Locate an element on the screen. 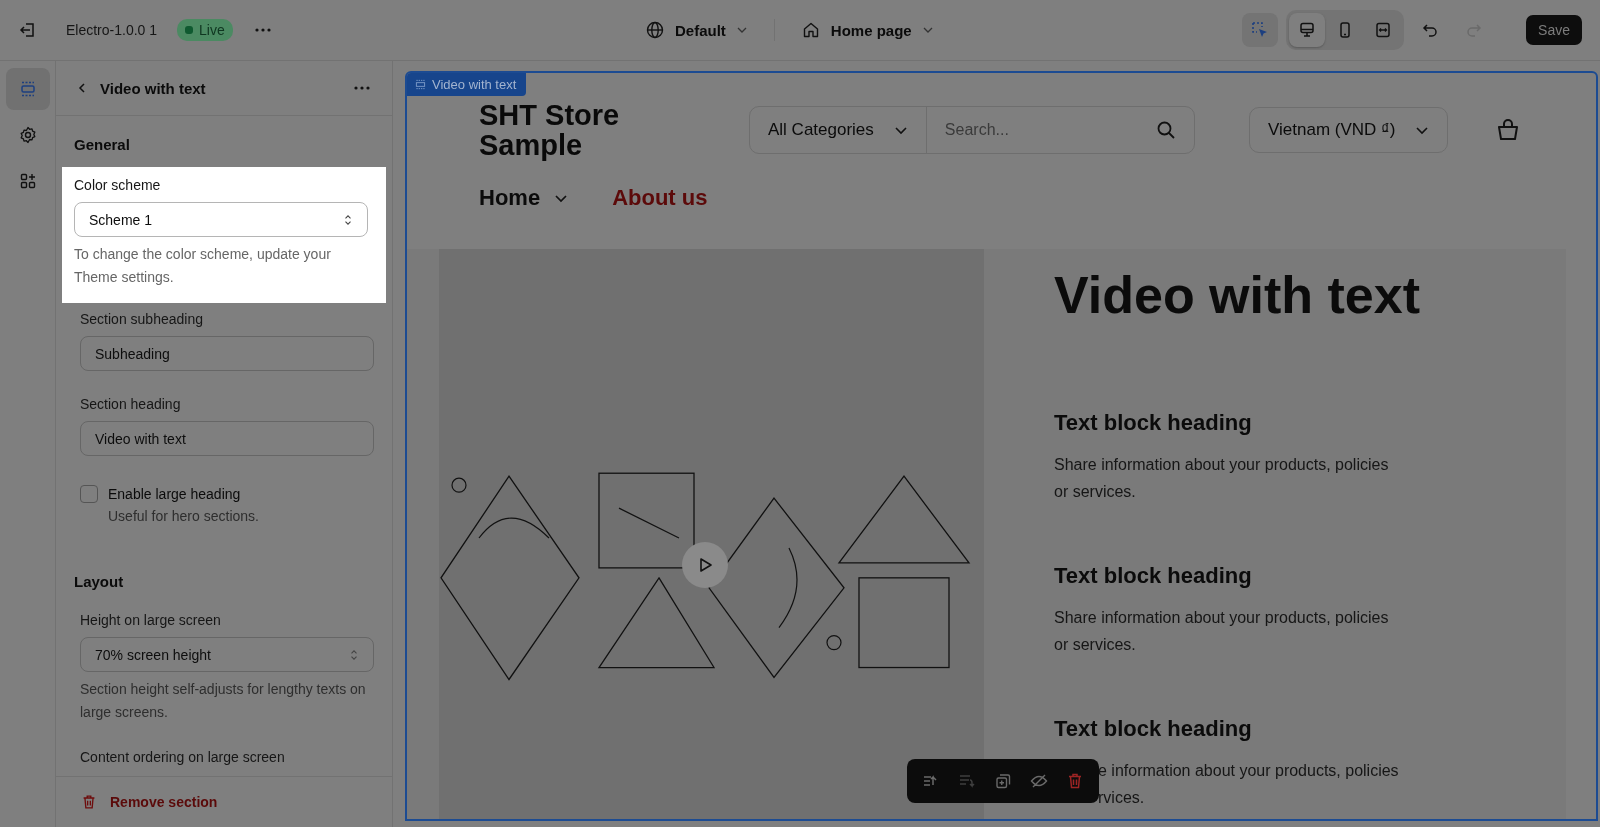  status-badge: Live is located at coordinates (205, 30).